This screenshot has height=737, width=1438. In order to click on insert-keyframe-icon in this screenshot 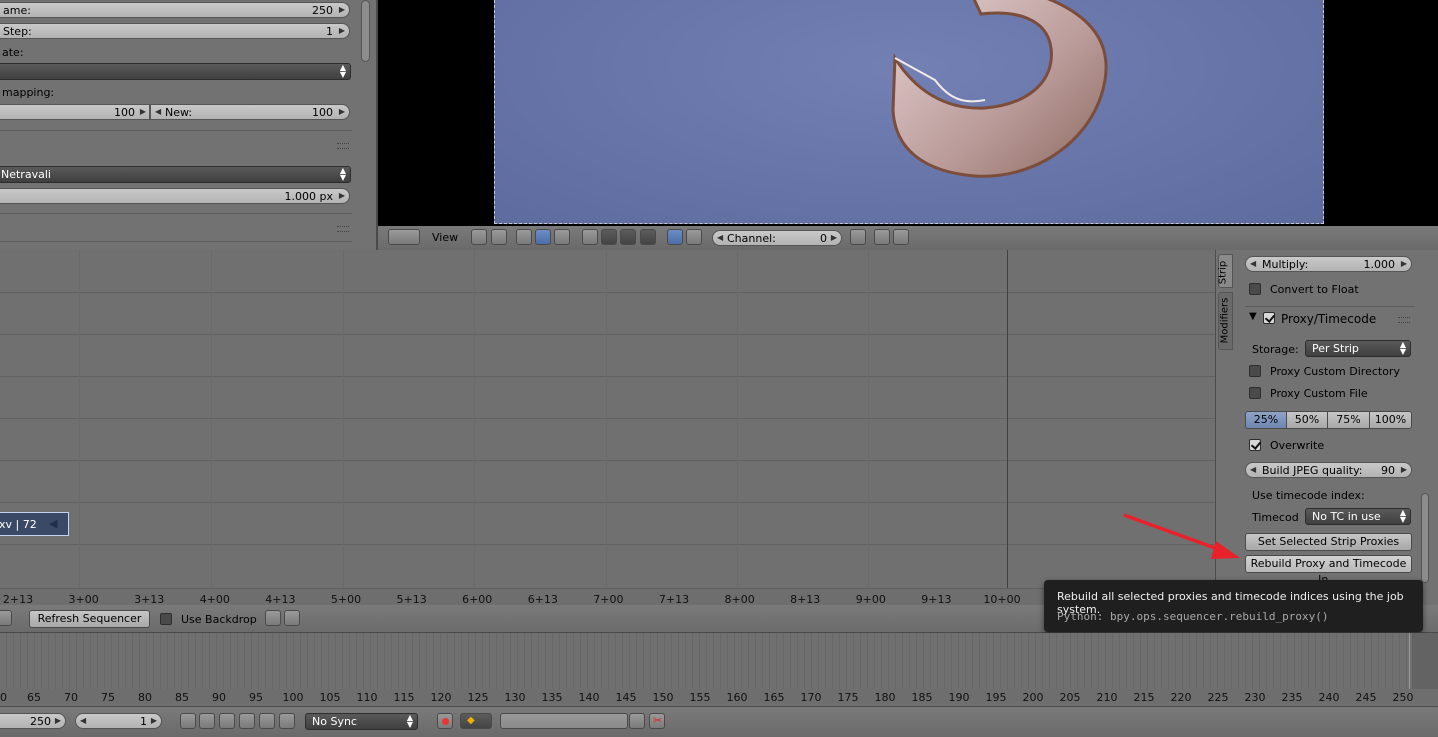, I will do `click(637, 721)`.